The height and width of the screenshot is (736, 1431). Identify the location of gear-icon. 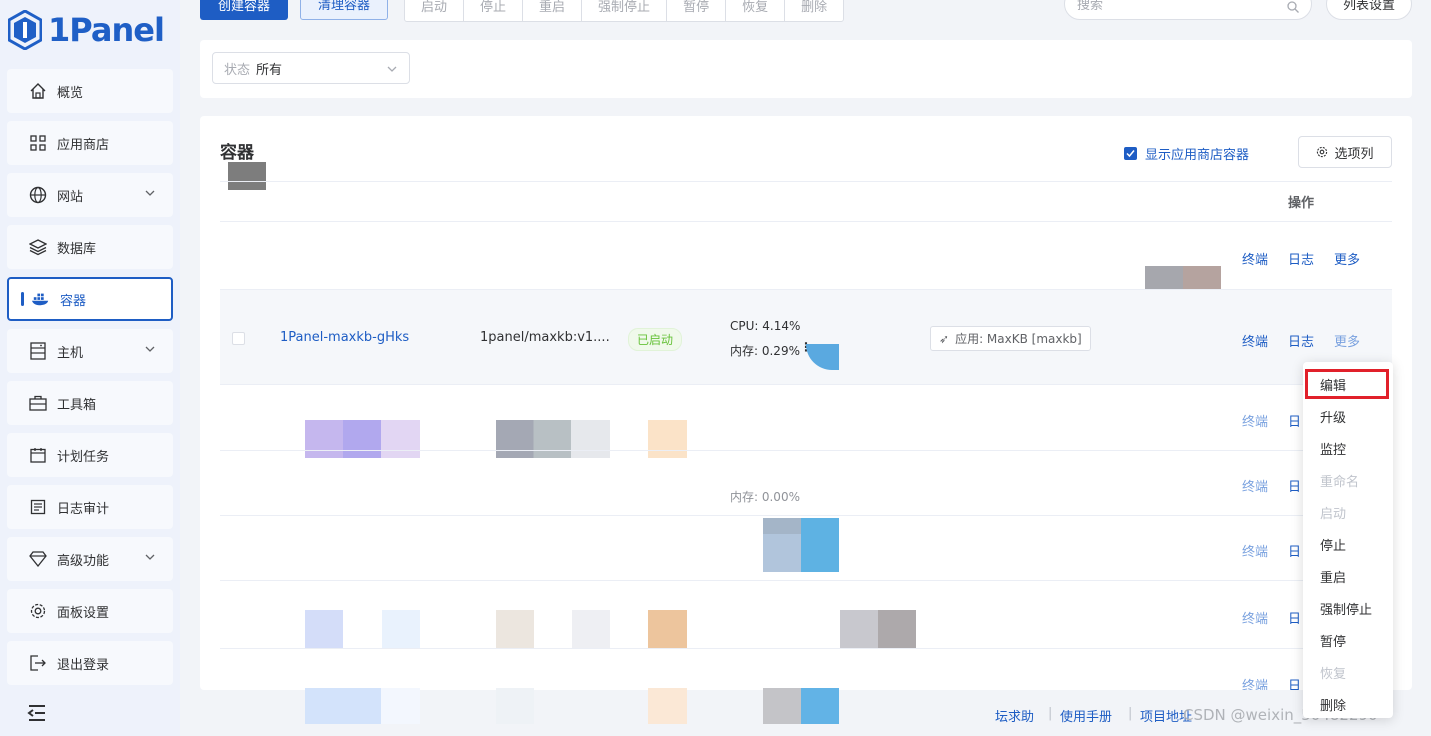
(1322, 152).